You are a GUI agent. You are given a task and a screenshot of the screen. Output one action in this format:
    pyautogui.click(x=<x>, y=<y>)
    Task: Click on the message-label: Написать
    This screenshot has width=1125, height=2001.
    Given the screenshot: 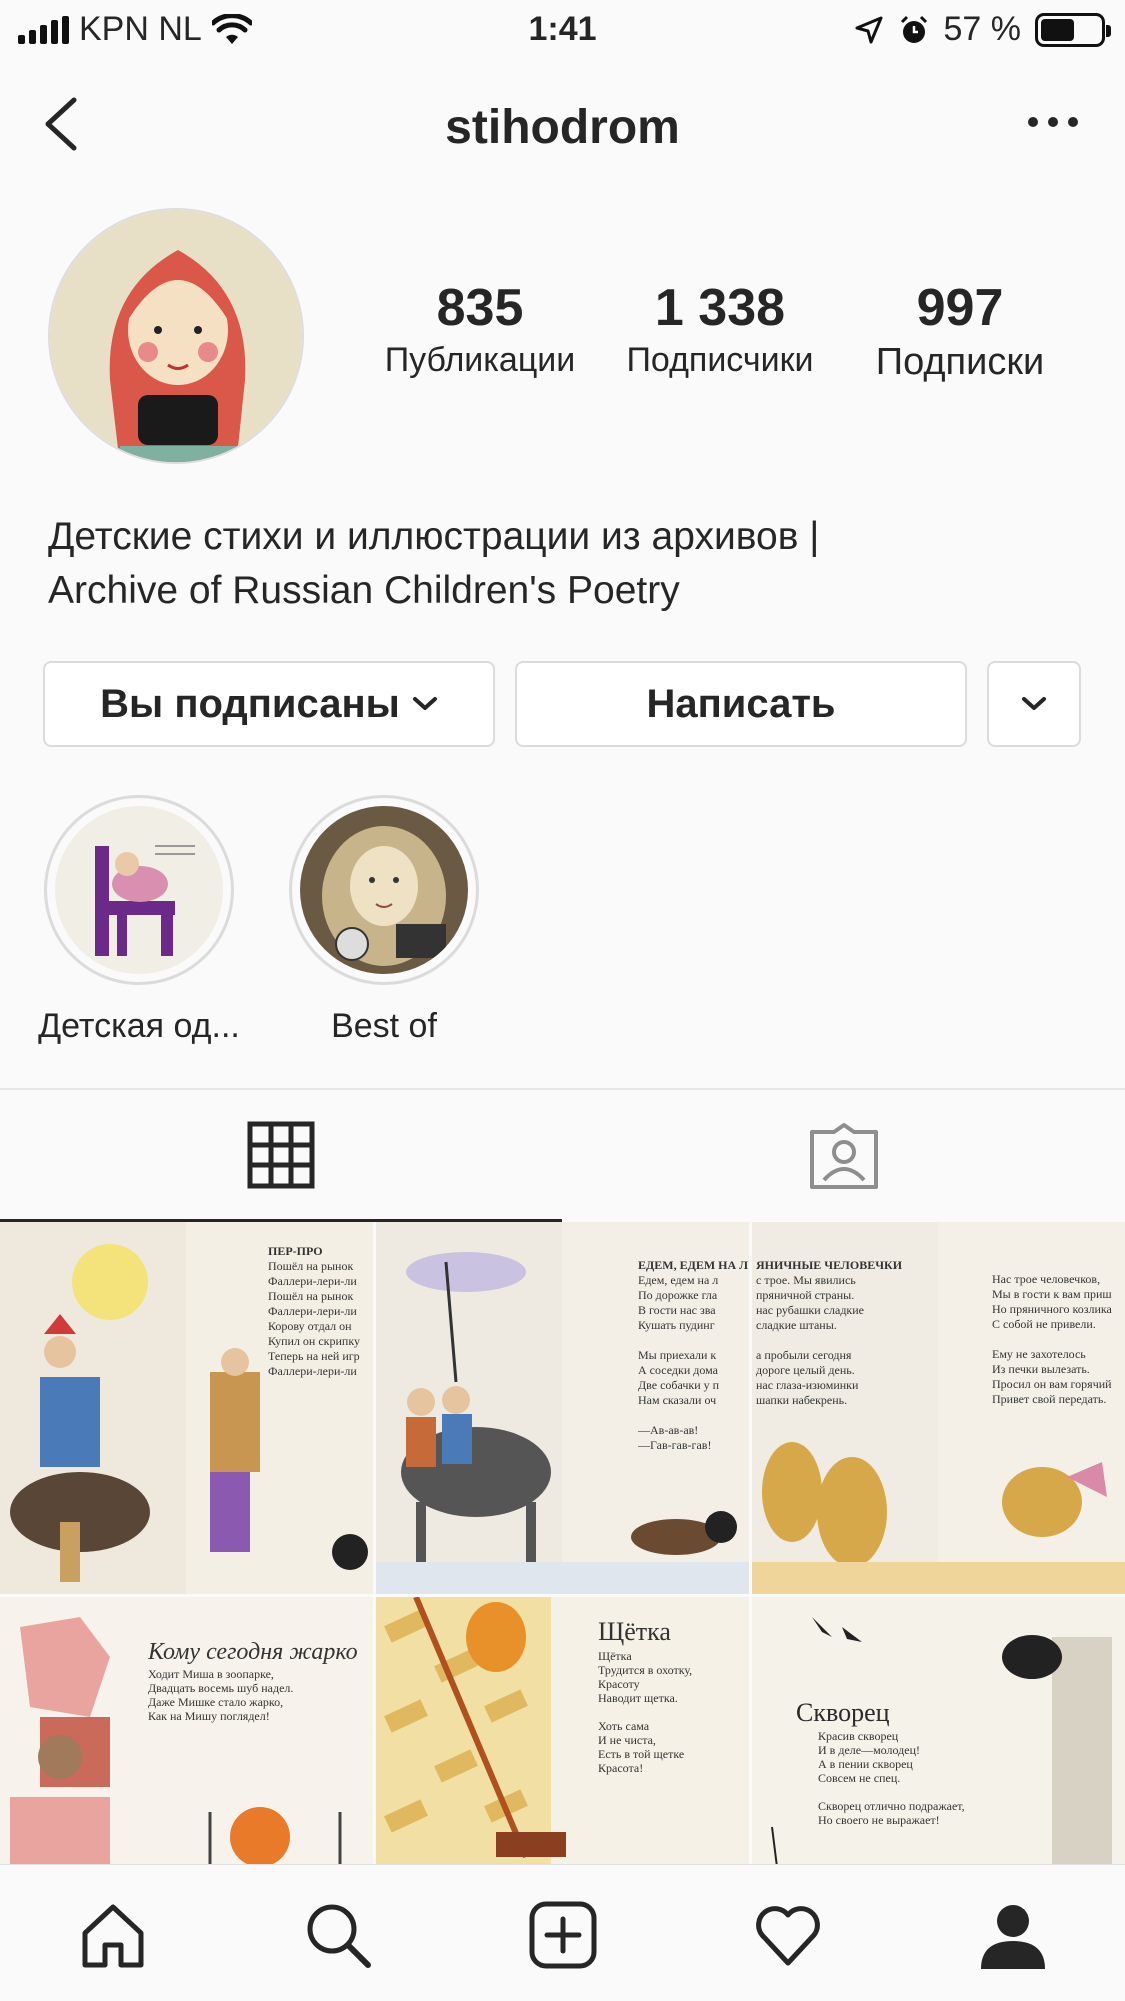 What is the action you would take?
    pyautogui.click(x=741, y=703)
    